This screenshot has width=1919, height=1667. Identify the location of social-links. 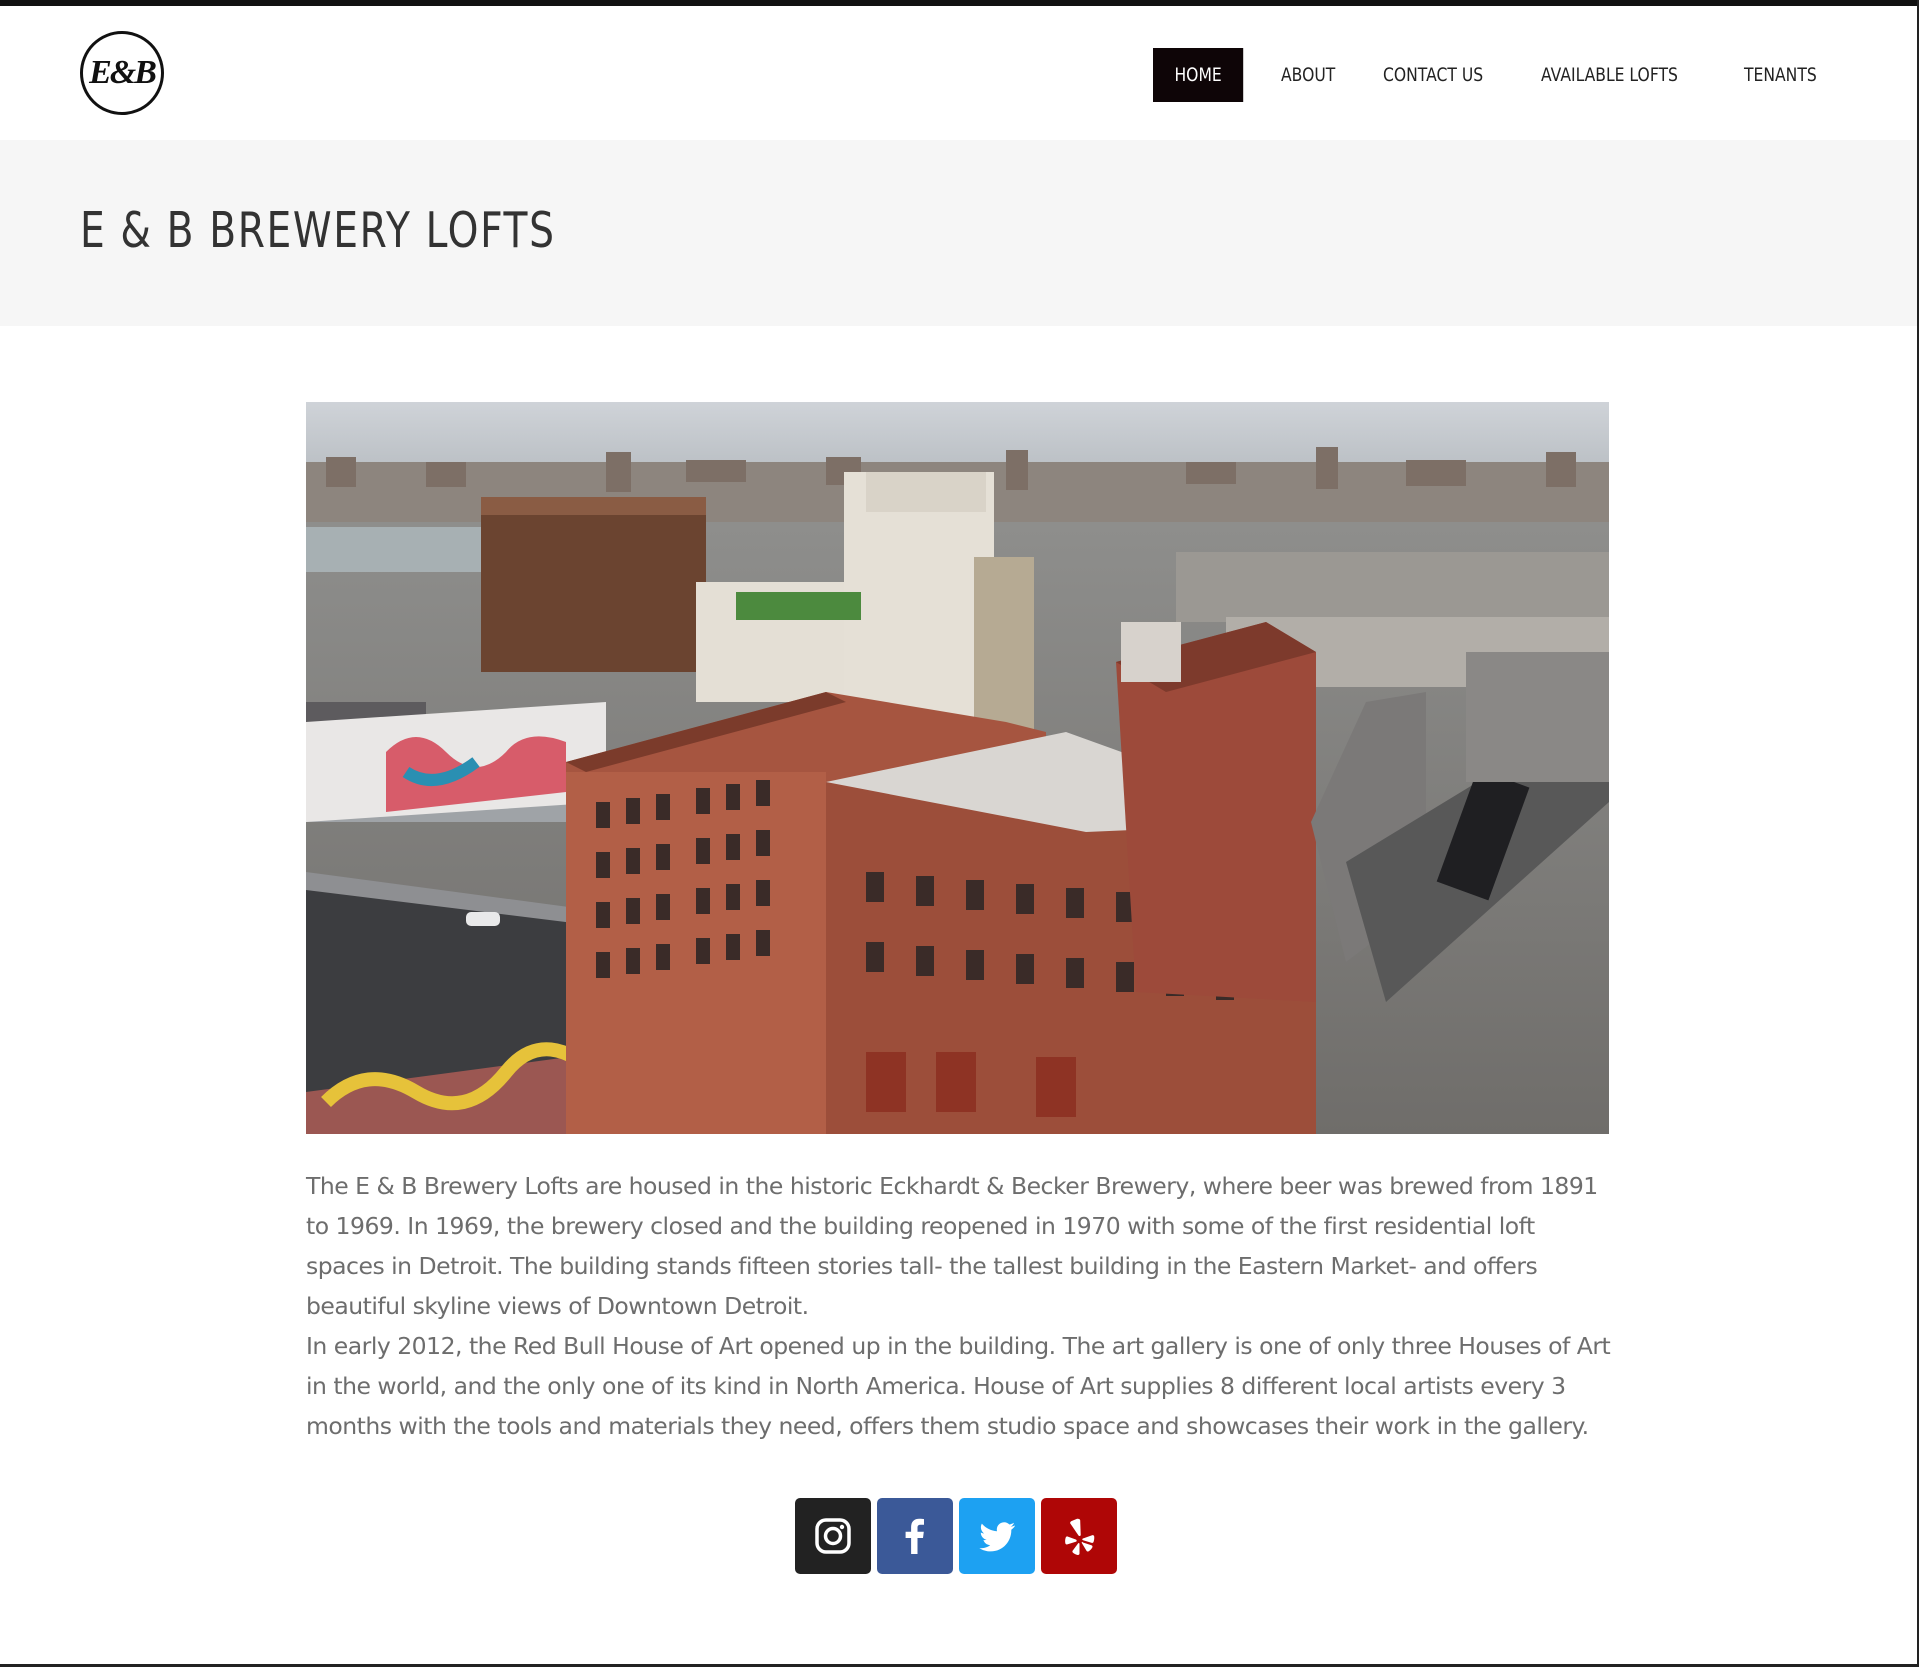
(959, 1536).